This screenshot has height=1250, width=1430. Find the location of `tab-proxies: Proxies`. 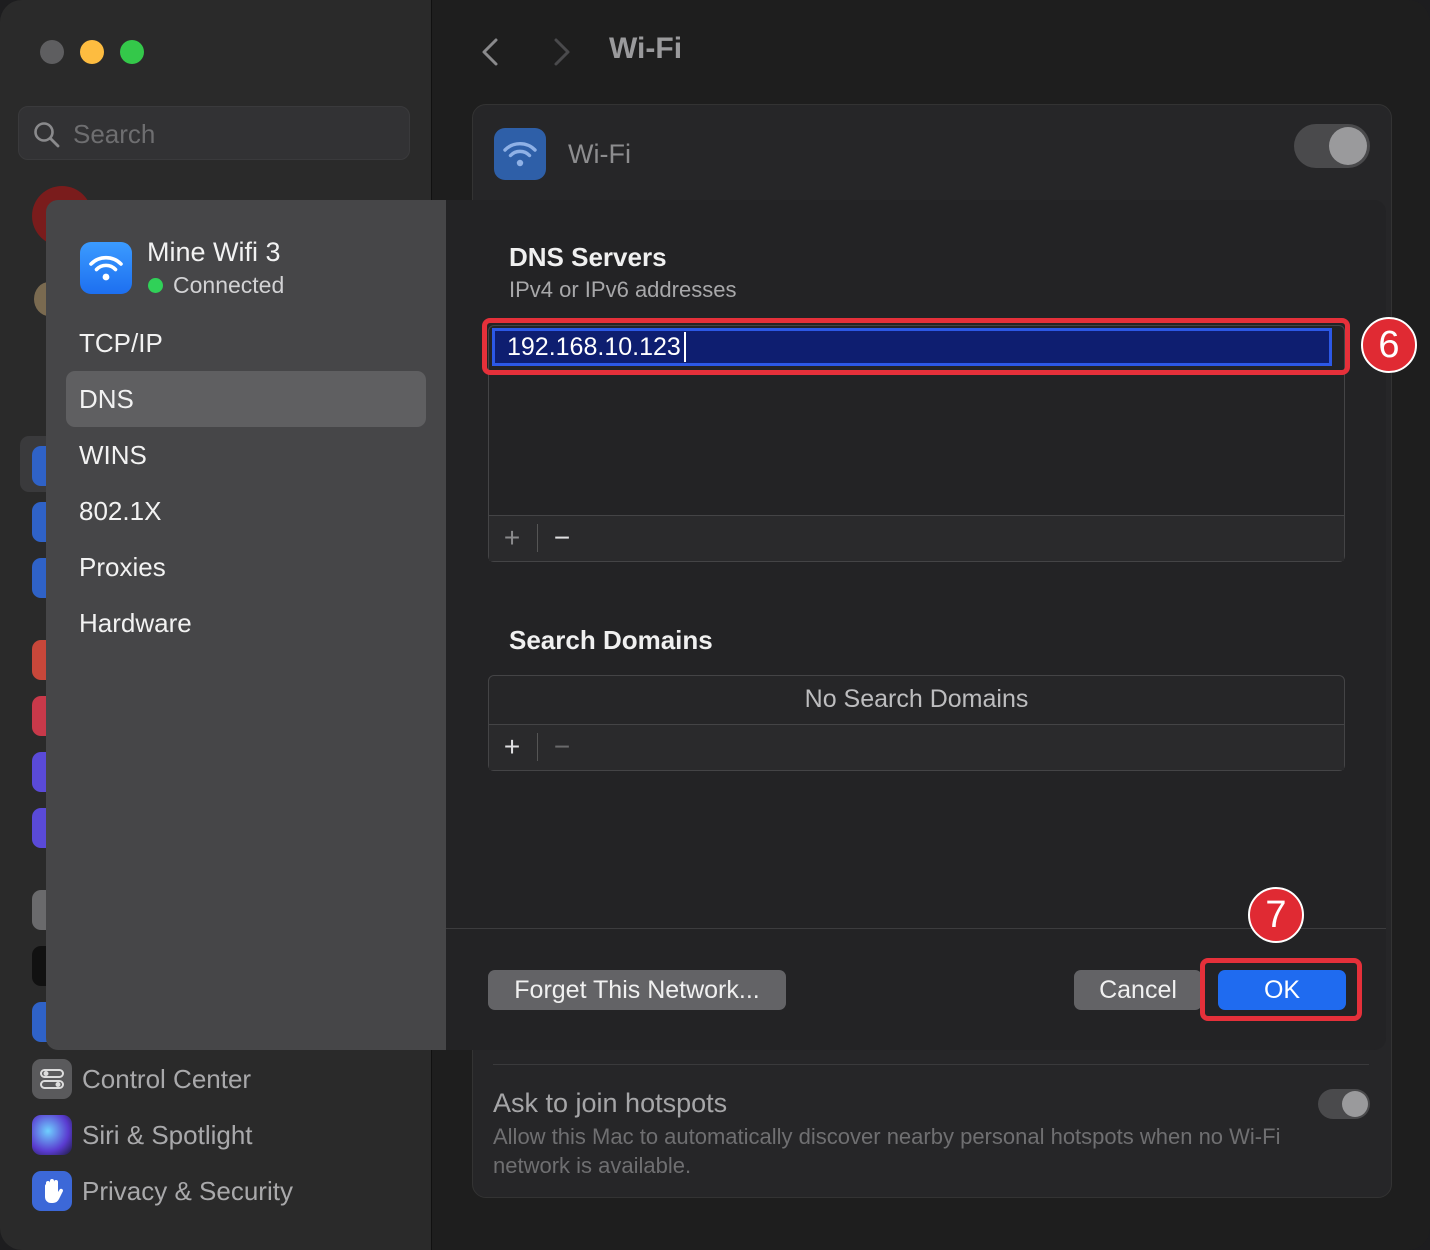

tab-proxies: Proxies is located at coordinates (246, 567).